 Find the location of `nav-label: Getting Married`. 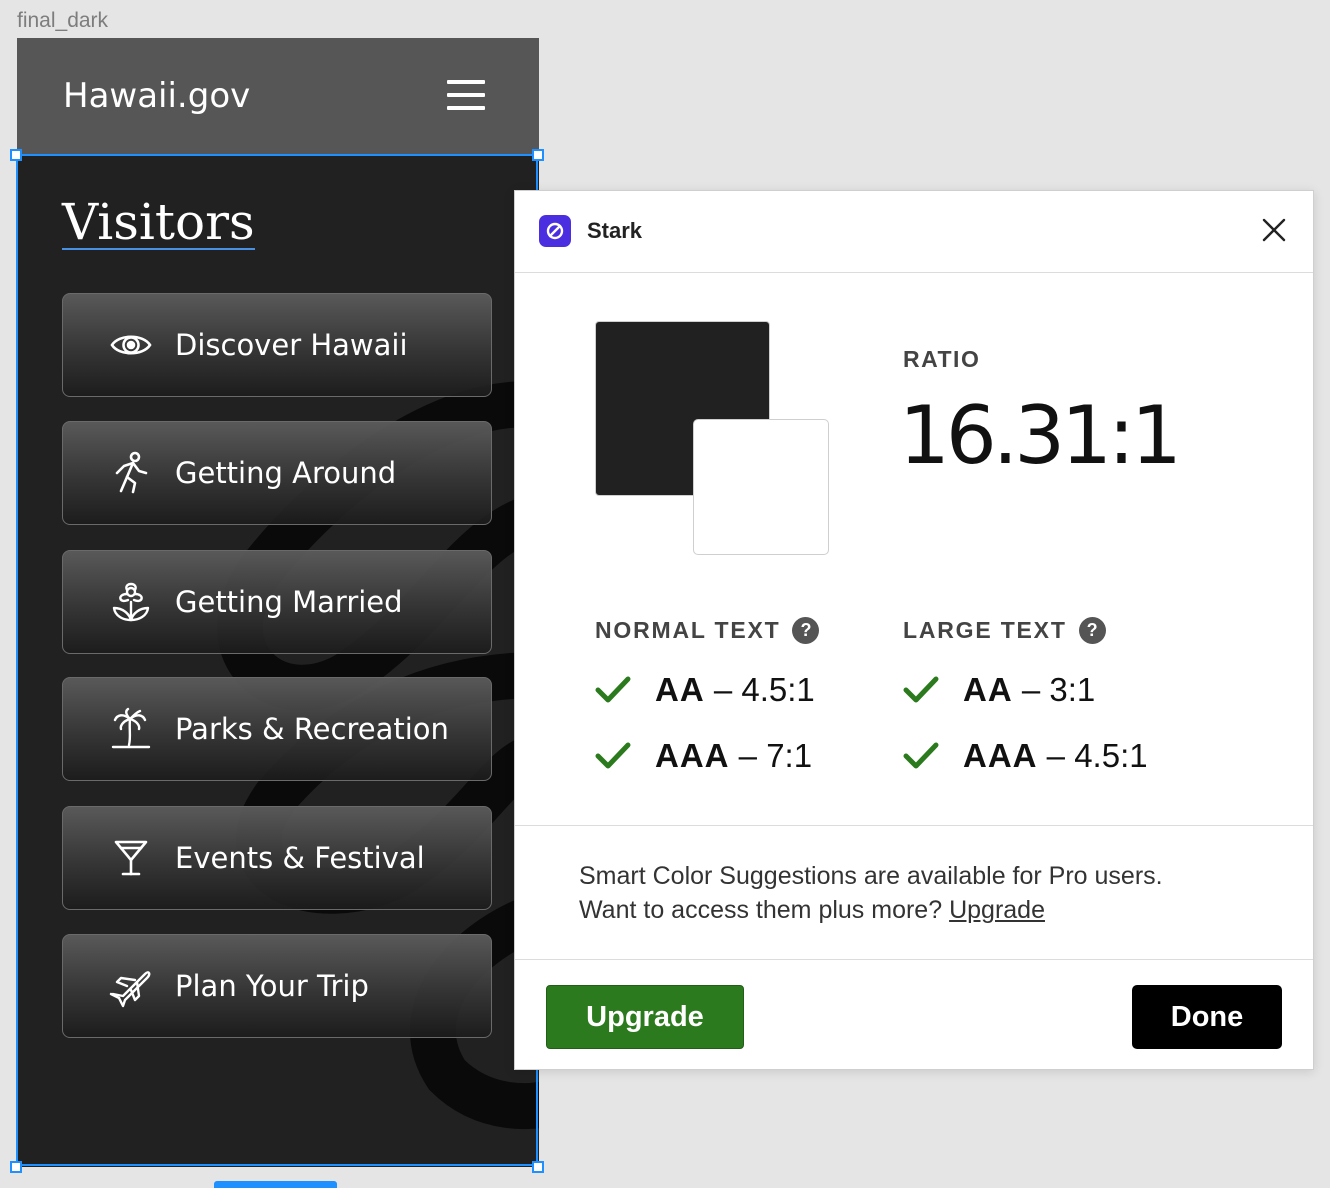

nav-label: Getting Married is located at coordinates (289, 602).